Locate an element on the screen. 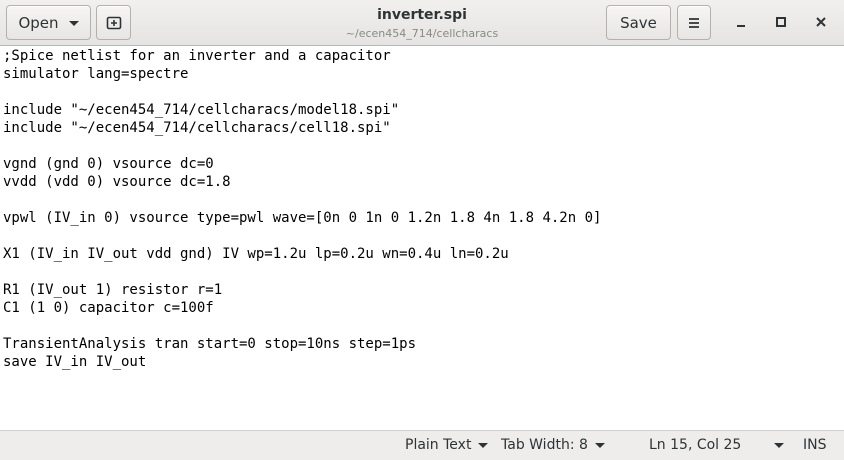 This screenshot has width=844, height=460. tab-width-selector: Tab Width: 8 is located at coordinates (553, 445).